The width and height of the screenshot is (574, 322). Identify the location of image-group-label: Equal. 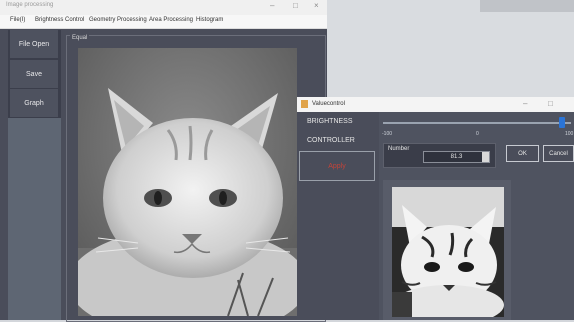
(80, 38).